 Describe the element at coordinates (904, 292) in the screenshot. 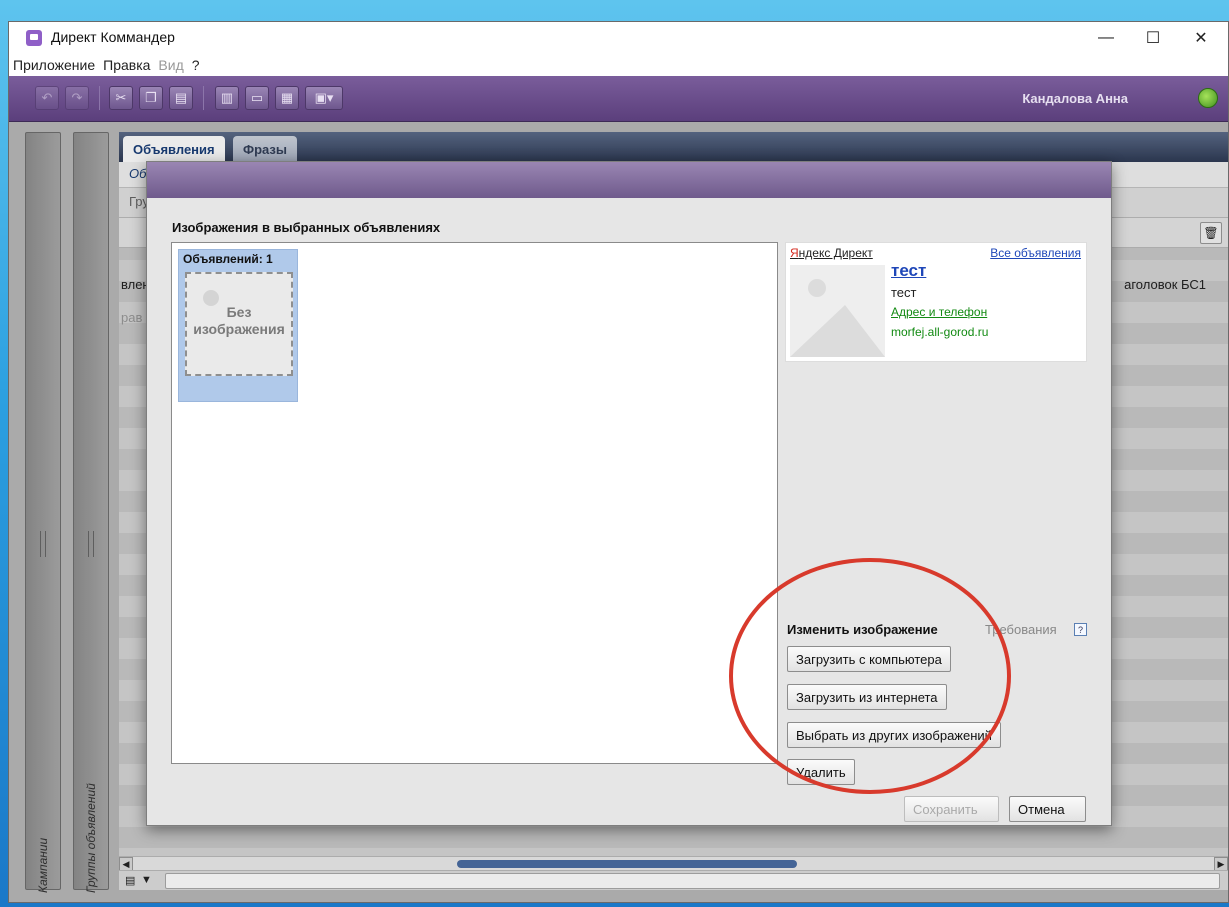

I see `preview-text: тест` at that location.